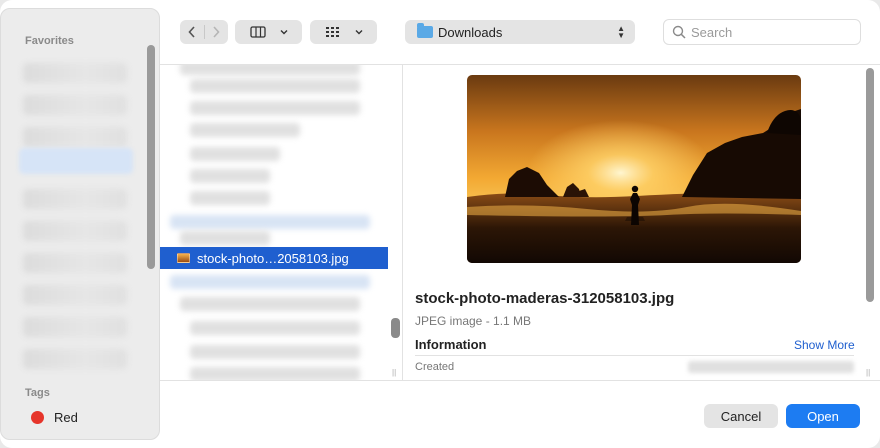 The width and height of the screenshot is (880, 448). I want to click on preview-file-name: stock-photo-maderas-312058103.jpg, so click(545, 298).